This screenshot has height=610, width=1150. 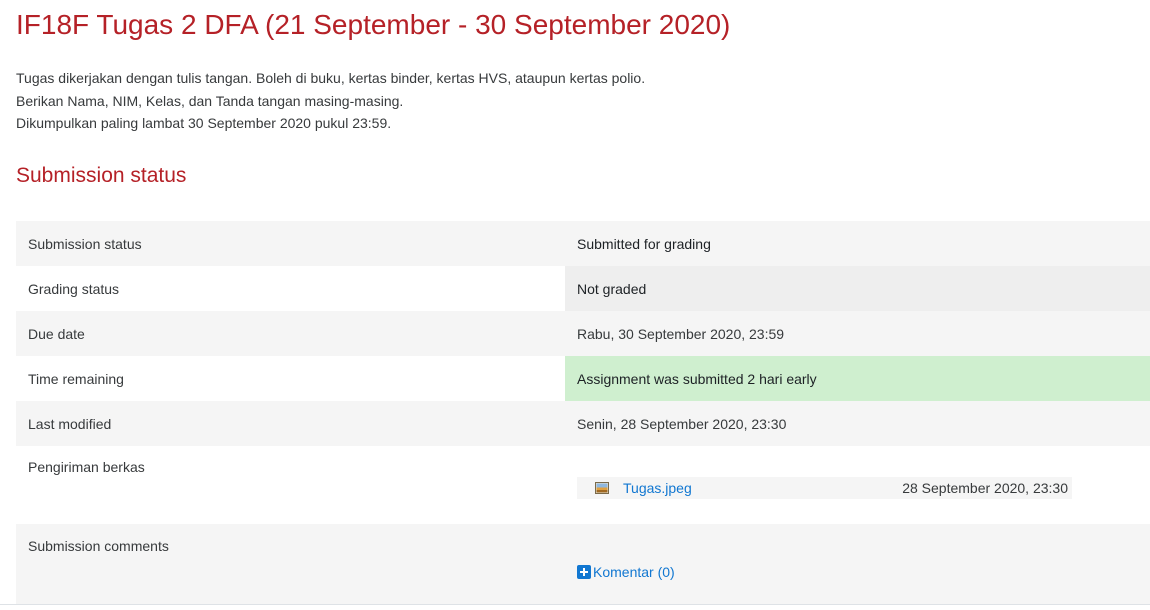 I want to click on file-date: 28 September 2020, 23:30, so click(x=985, y=487).